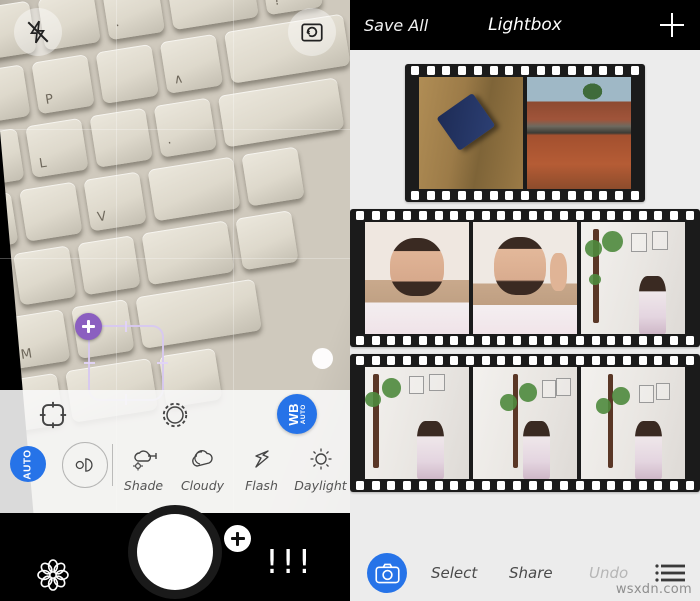  I want to click on wb-option-flash: Flash, so click(261, 467).